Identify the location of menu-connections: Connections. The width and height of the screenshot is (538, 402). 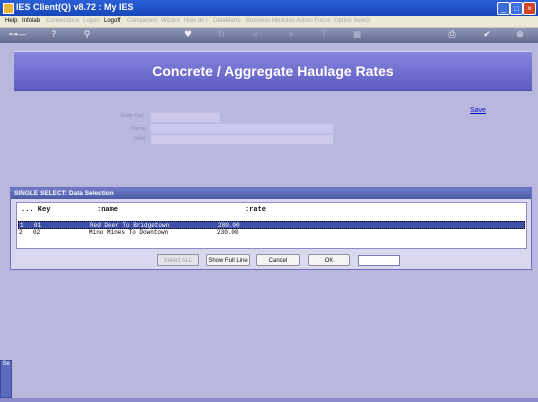
(62, 21).